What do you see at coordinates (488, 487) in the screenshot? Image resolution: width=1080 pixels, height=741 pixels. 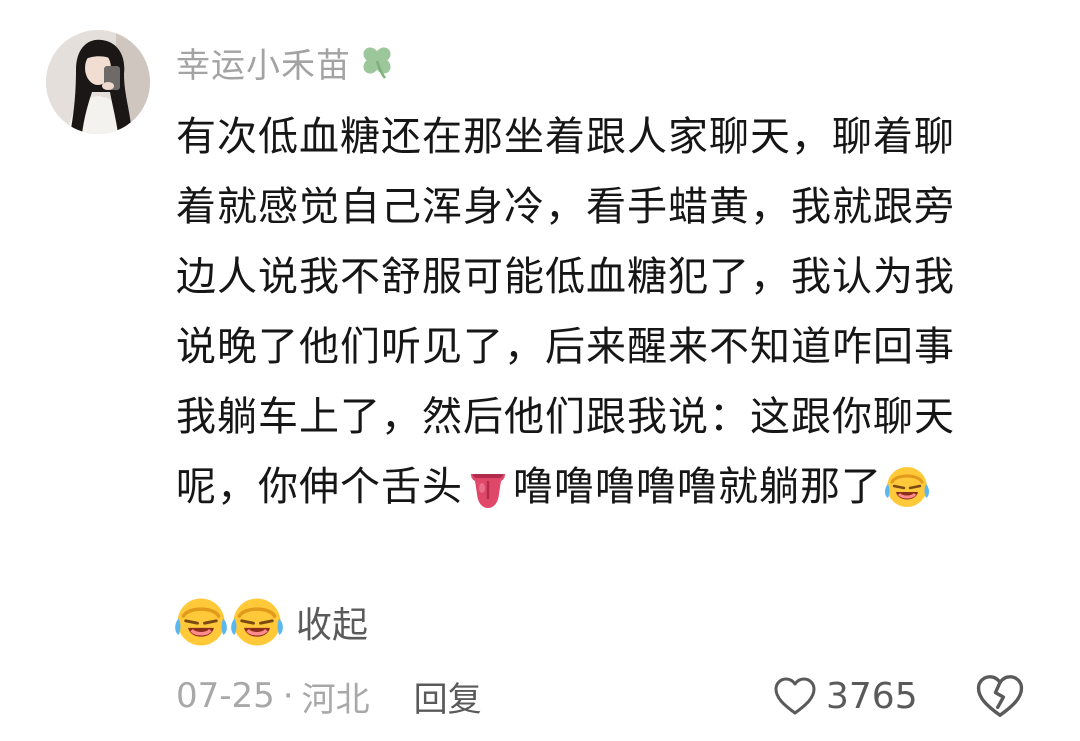 I see `tongue-emoji-icon` at bounding box center [488, 487].